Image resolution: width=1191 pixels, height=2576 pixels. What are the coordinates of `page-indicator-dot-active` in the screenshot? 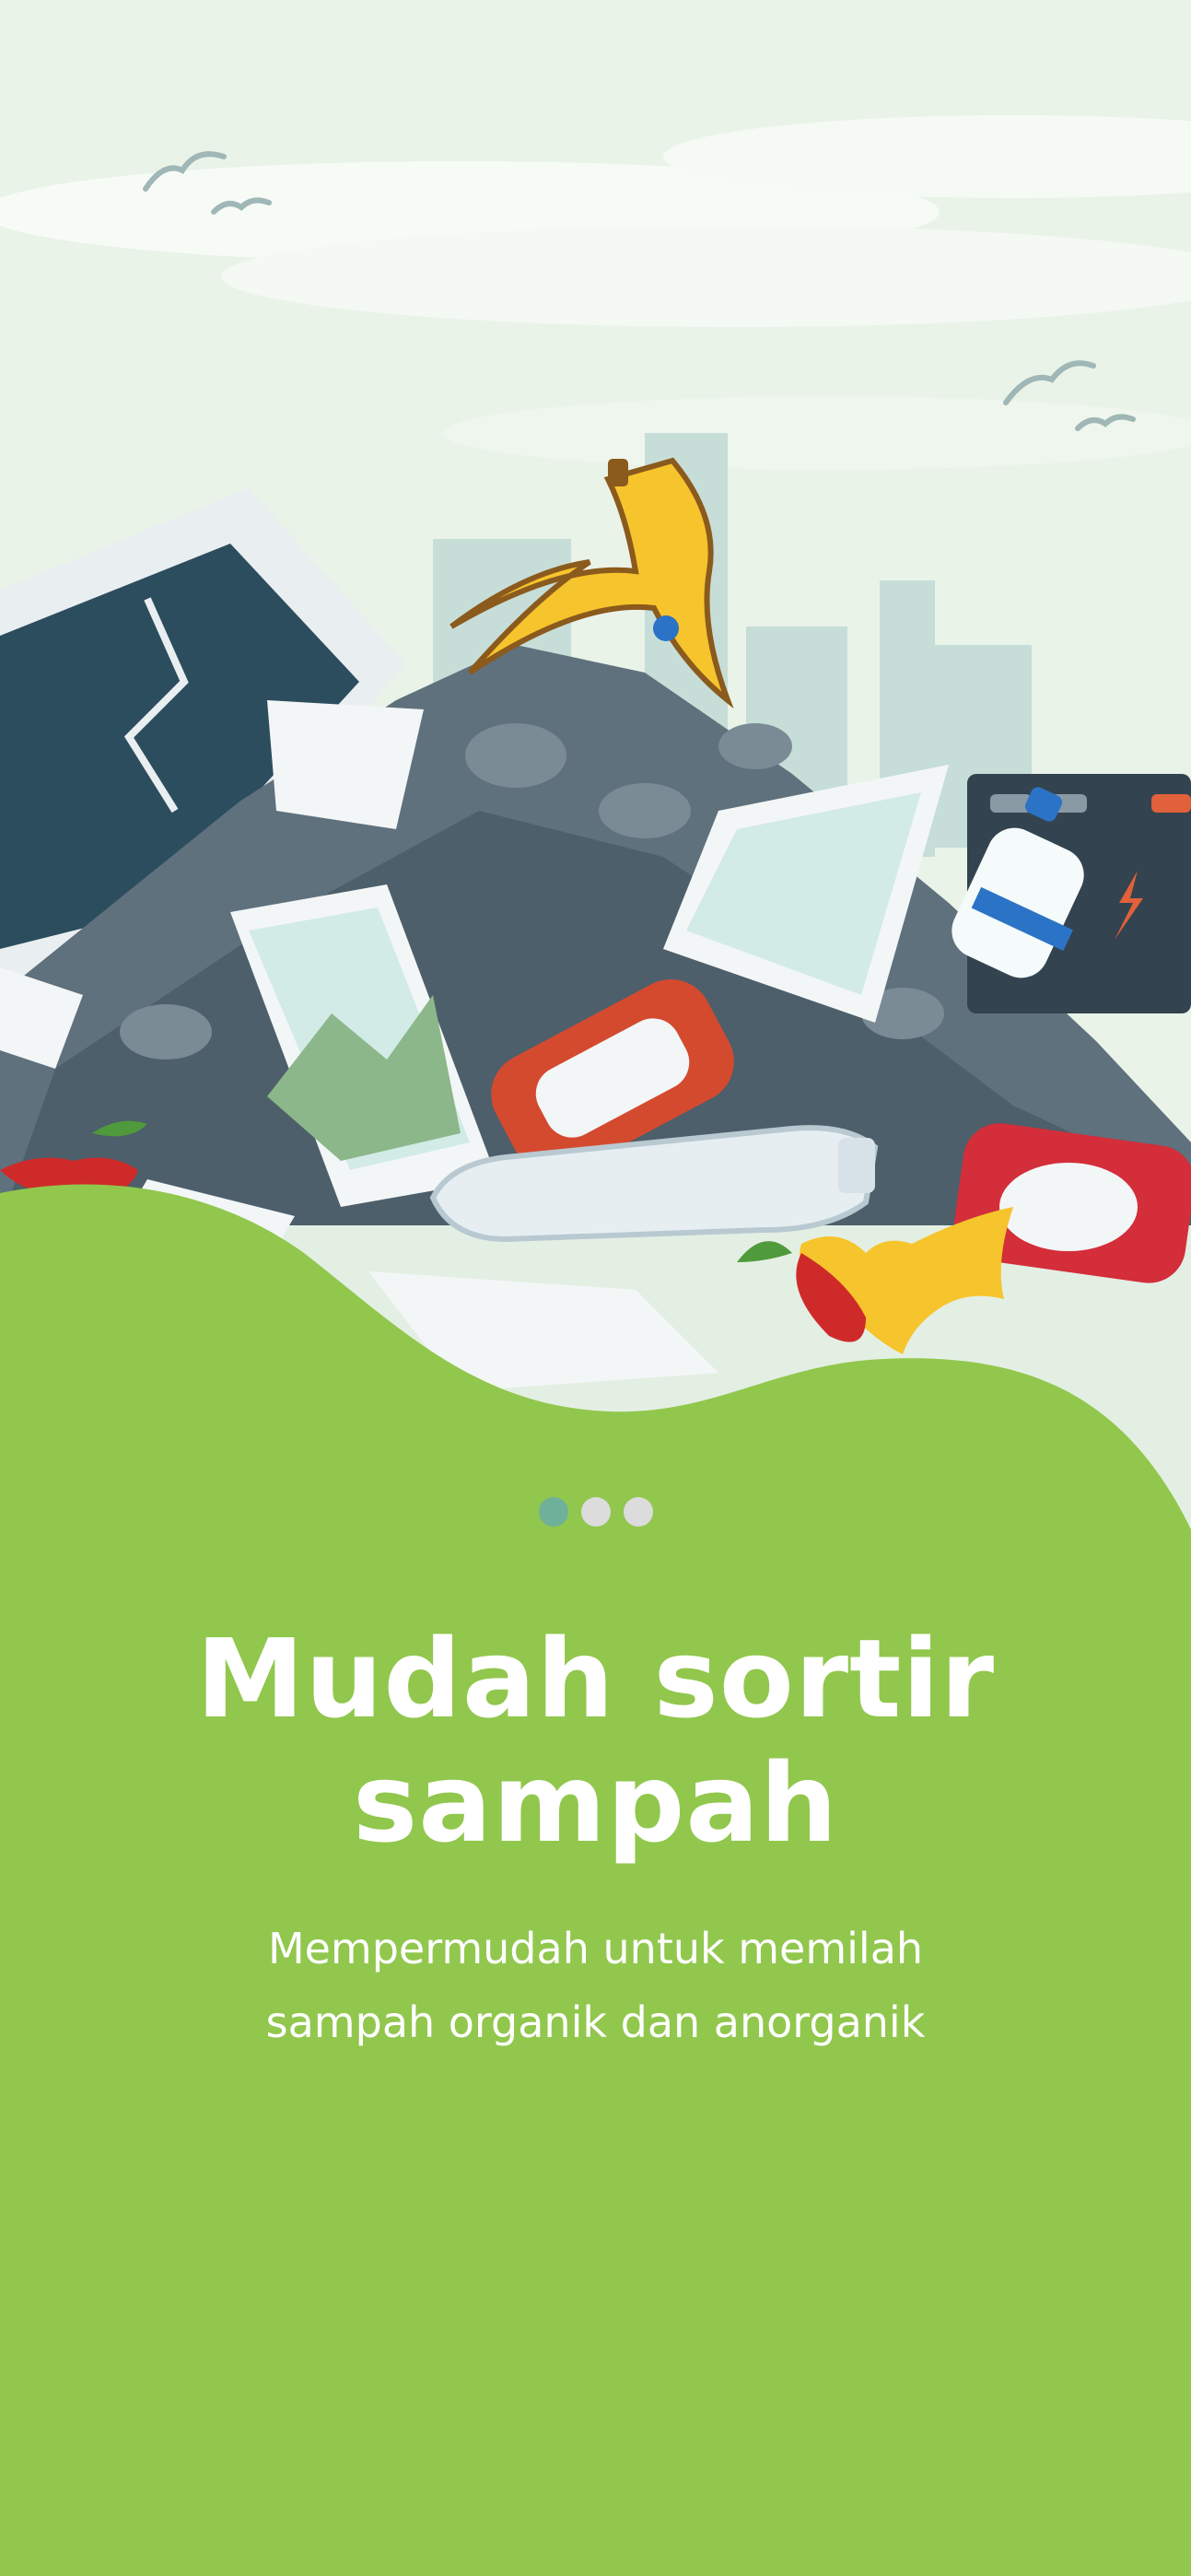 It's located at (553, 1512).